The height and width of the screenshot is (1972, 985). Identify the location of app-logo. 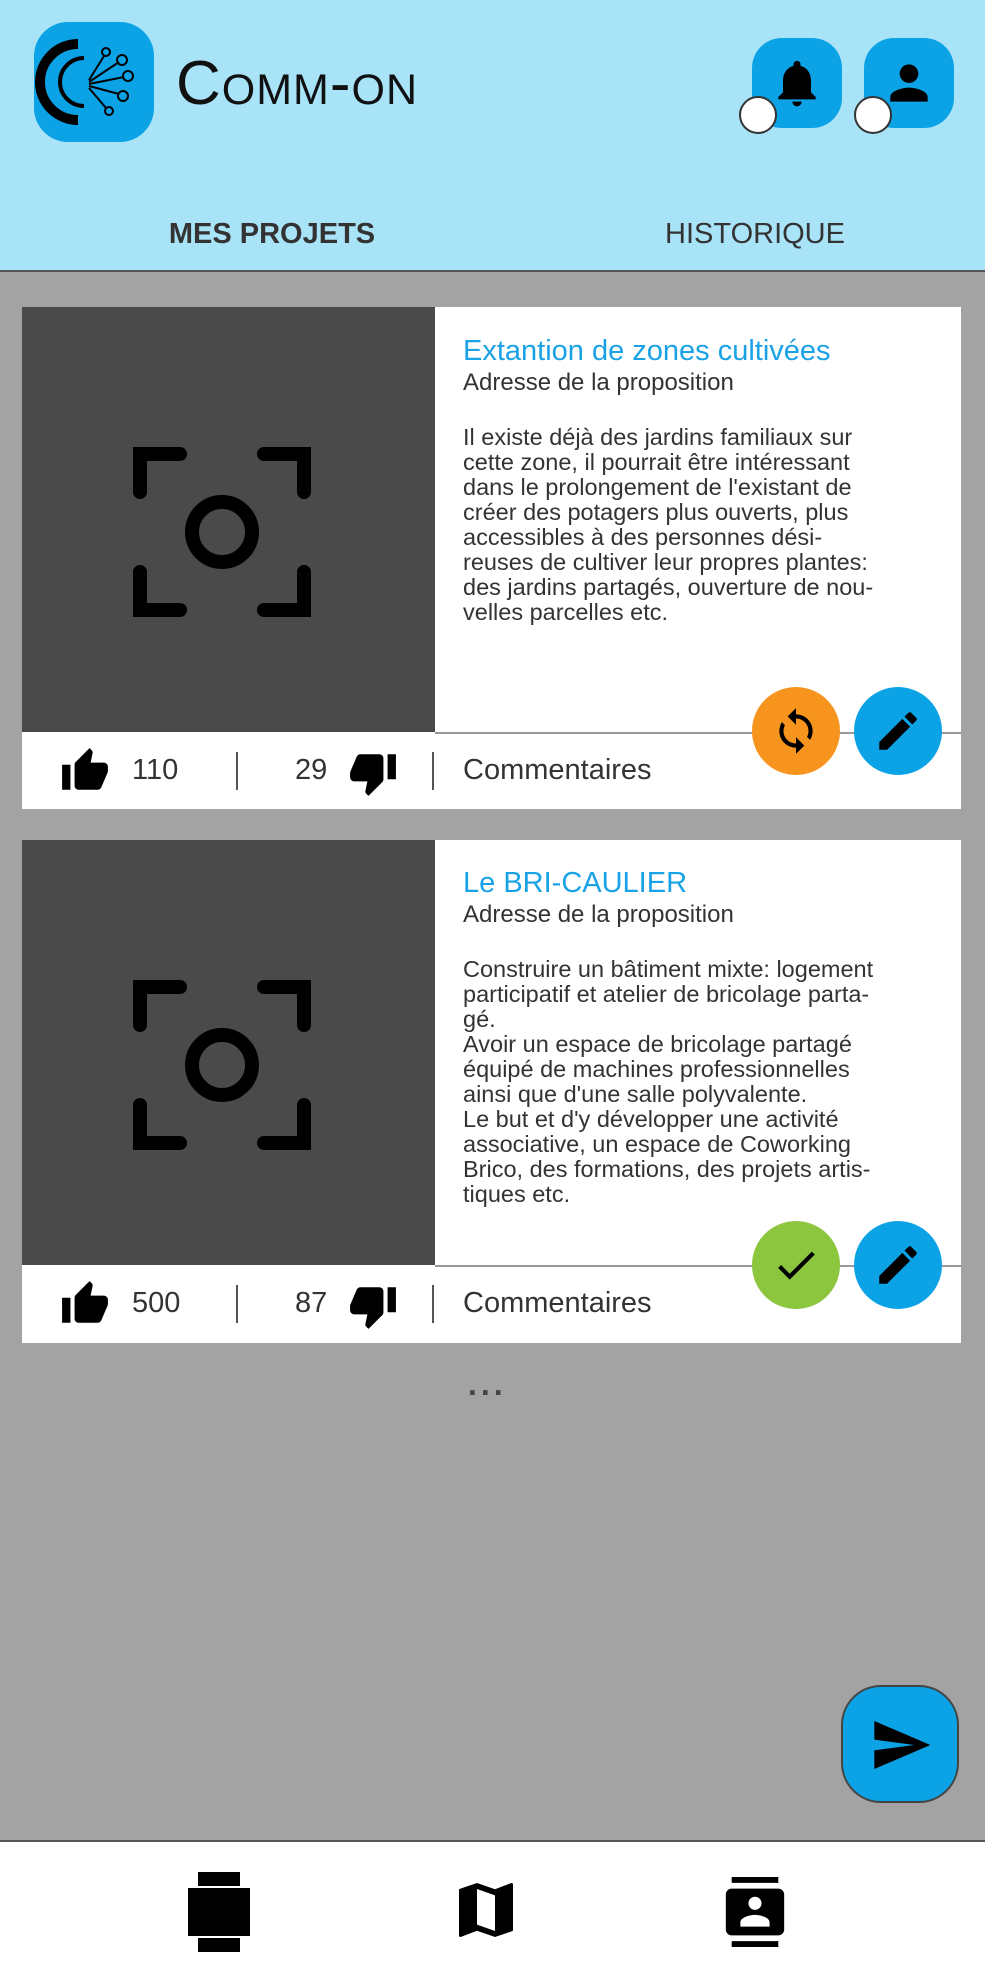
(94, 82).